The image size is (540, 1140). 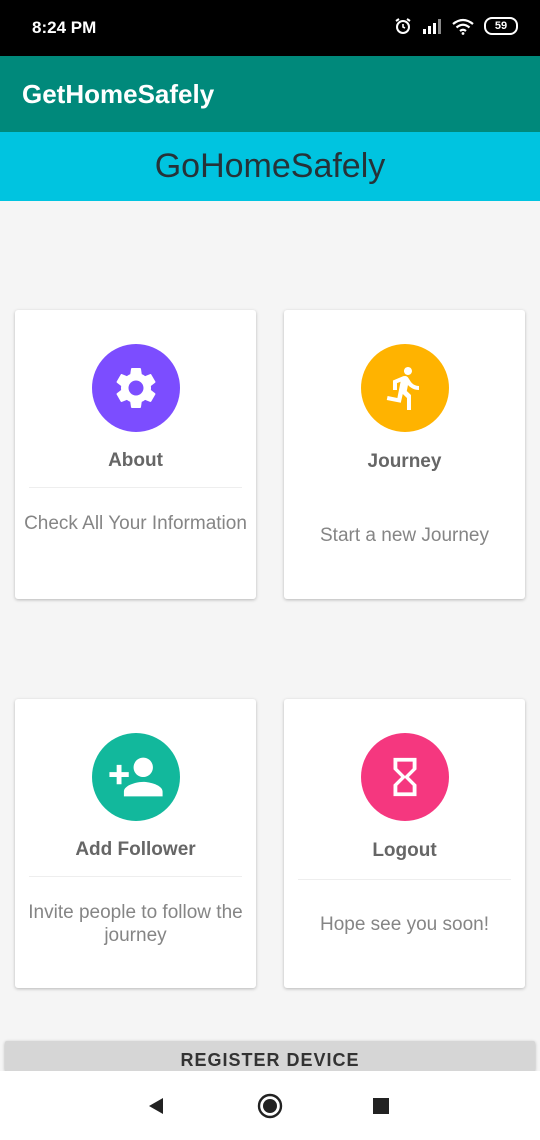 I want to click on battery-indicator: 59, so click(x=501, y=26).